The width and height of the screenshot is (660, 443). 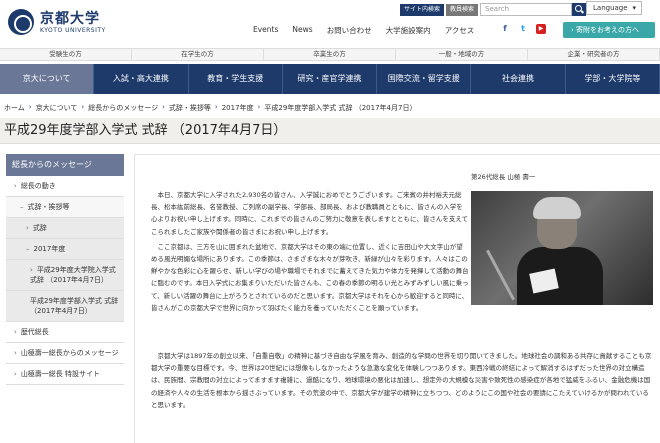 I want to click on link-access: アクセス, so click(x=460, y=30).